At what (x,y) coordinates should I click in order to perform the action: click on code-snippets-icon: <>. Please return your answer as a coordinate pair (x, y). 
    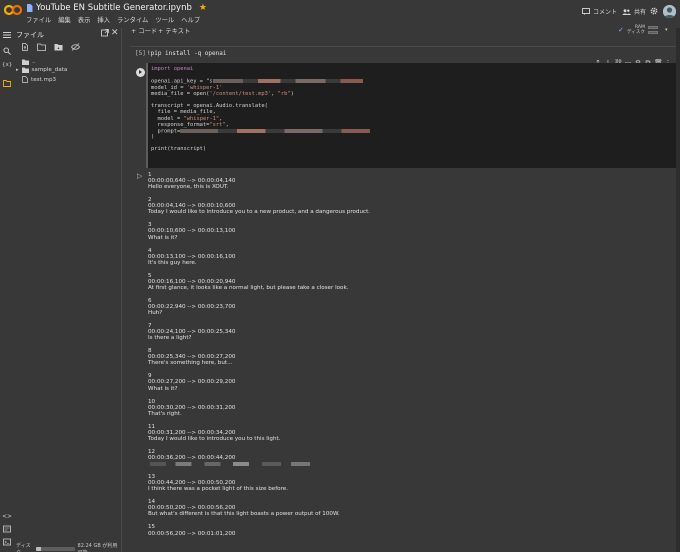
    Looking at the image, I should click on (7, 517).